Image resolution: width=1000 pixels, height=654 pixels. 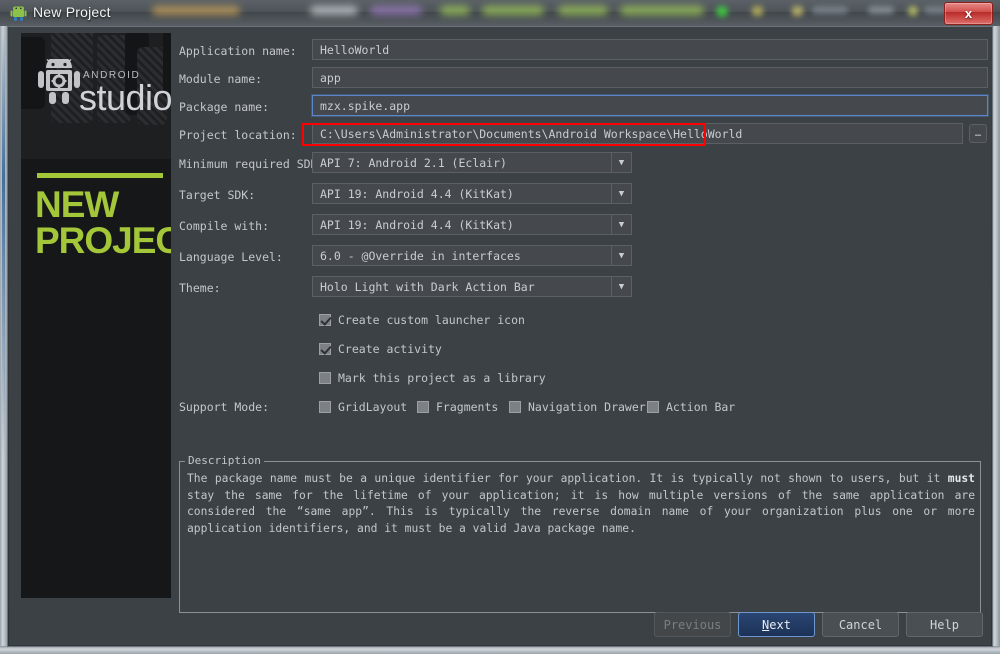 What do you see at coordinates (968, 13) in the screenshot?
I see `close-button: x` at bounding box center [968, 13].